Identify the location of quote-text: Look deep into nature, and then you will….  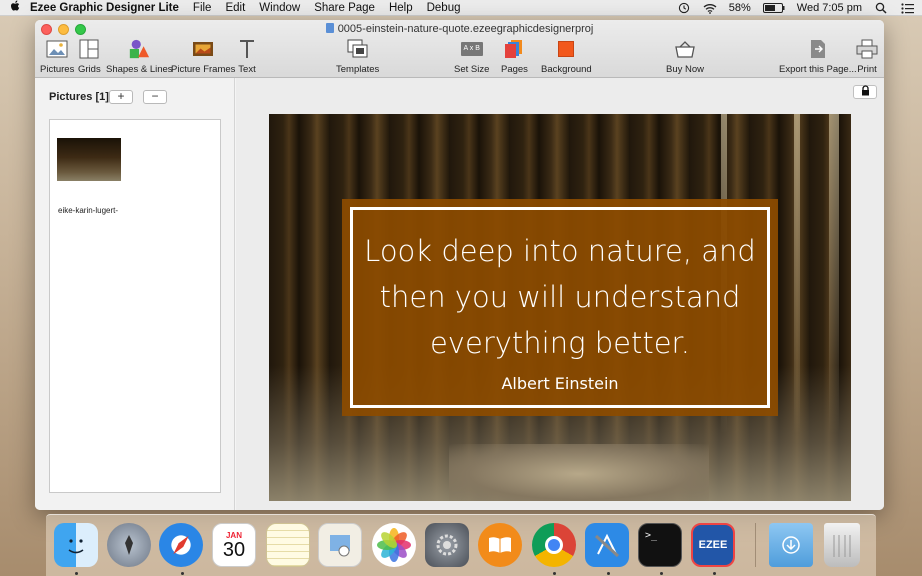
(560, 297).